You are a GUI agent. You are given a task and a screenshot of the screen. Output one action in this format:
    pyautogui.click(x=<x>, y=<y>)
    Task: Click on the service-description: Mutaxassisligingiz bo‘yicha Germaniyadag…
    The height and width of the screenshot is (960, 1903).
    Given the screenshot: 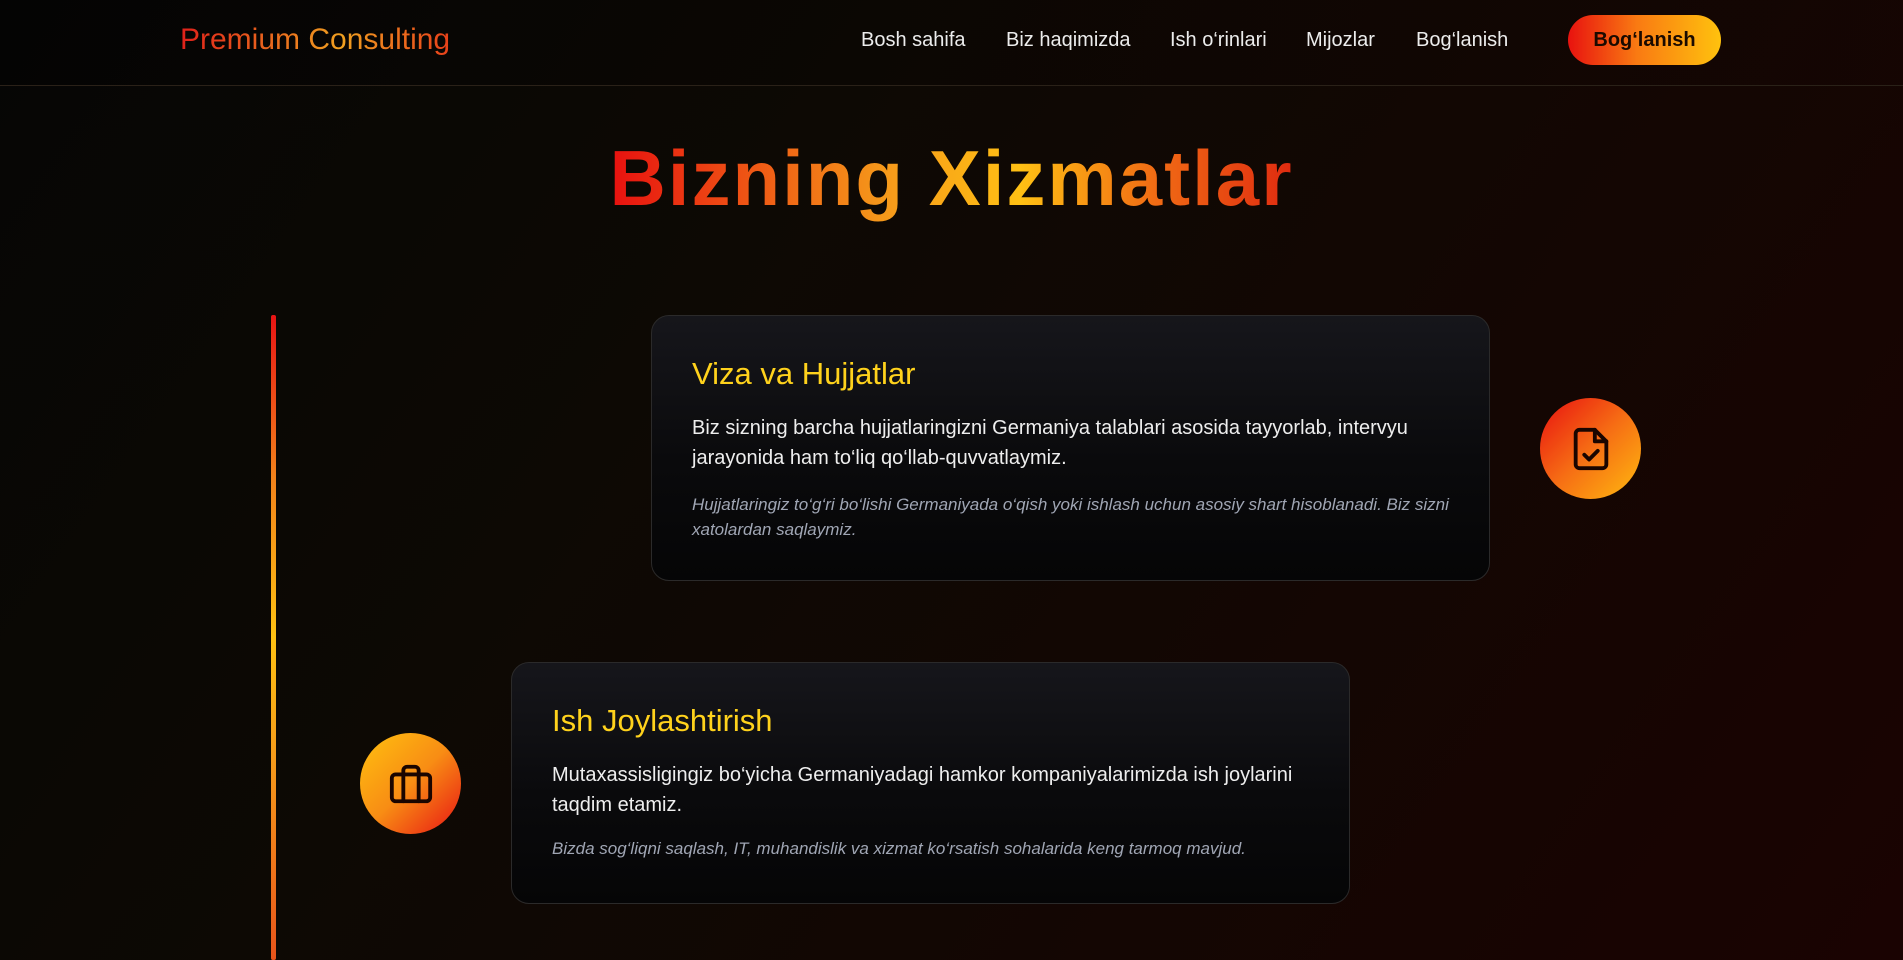 What is the action you would take?
    pyautogui.click(x=922, y=790)
    